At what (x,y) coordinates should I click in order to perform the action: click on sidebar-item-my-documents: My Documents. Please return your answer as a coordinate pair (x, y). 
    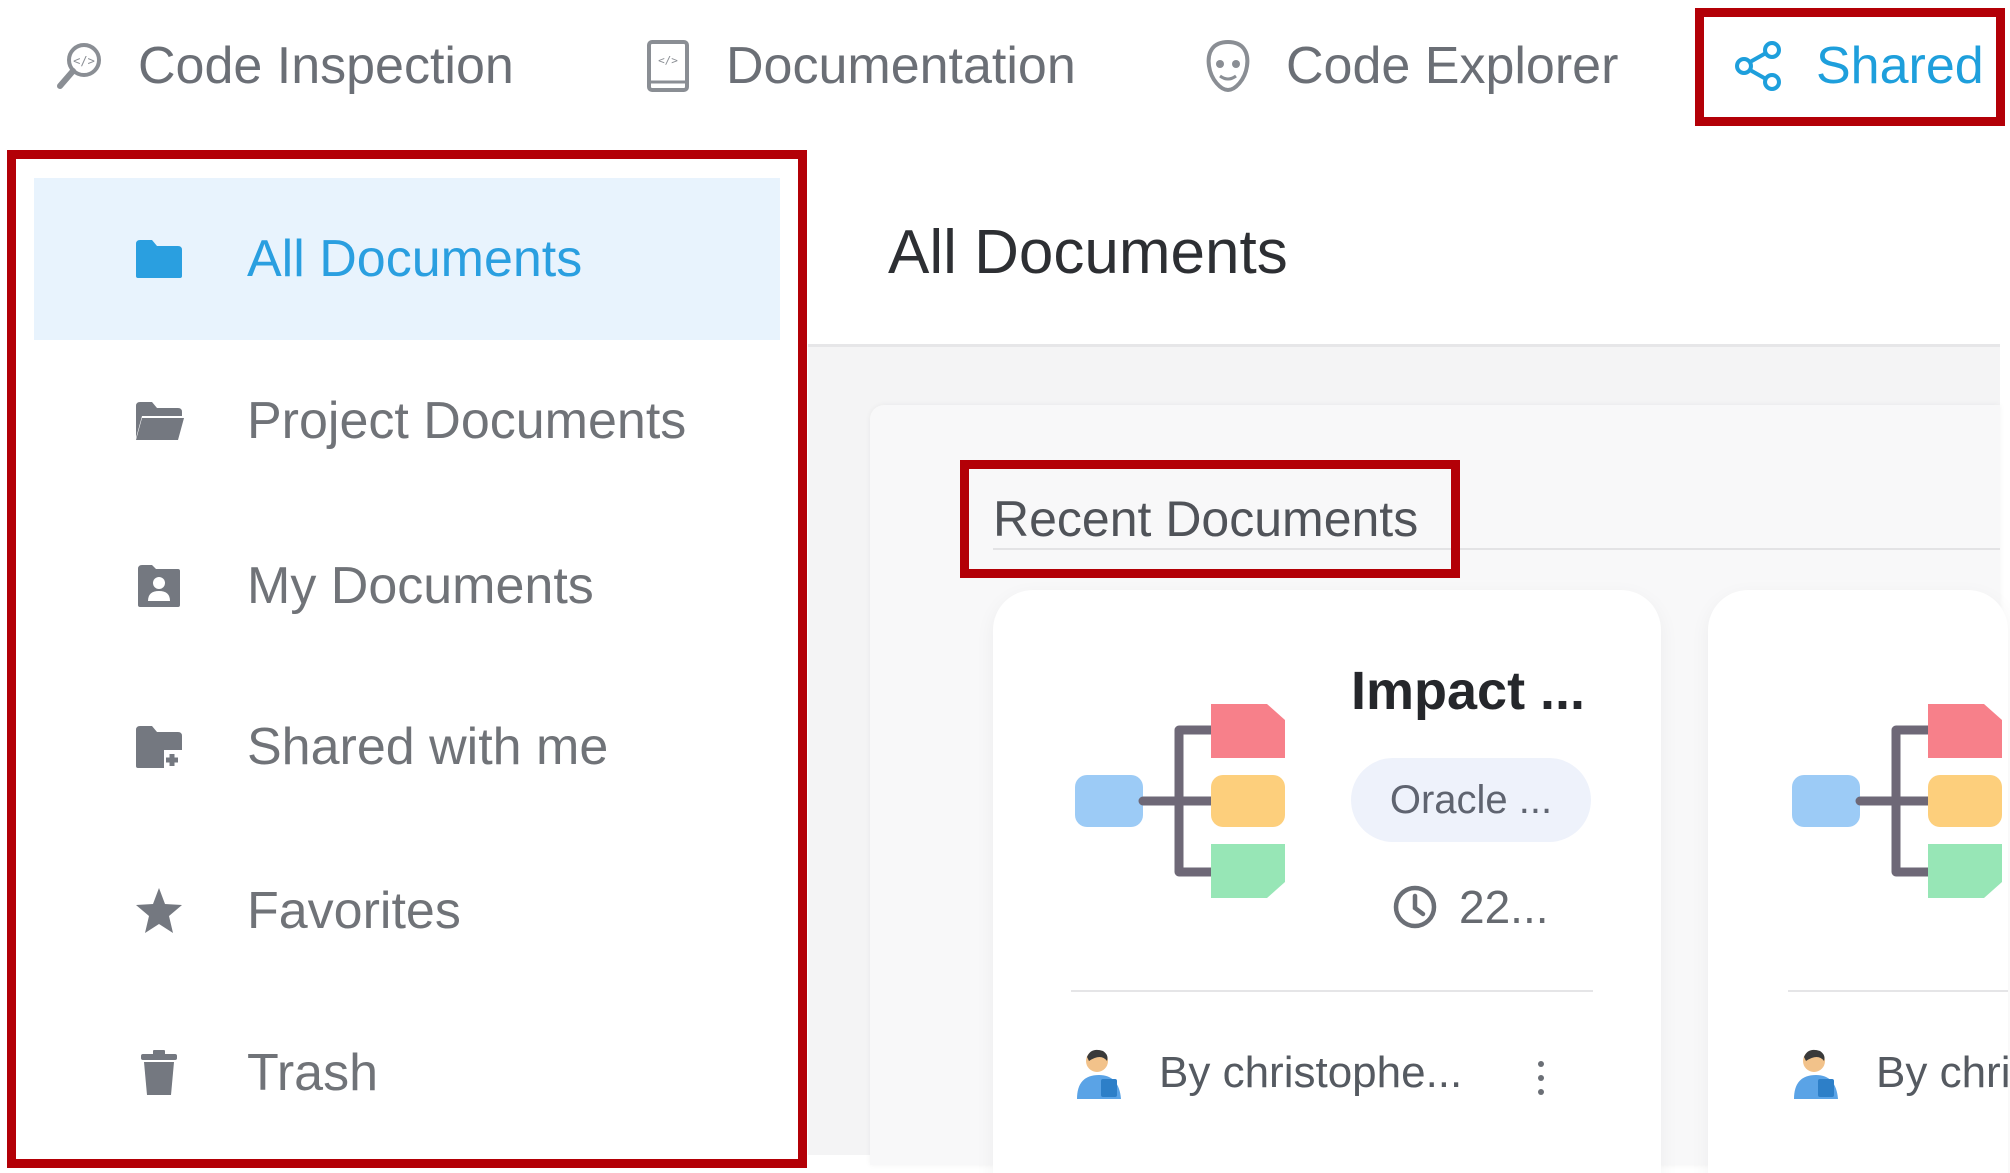
    Looking at the image, I should click on (407, 586).